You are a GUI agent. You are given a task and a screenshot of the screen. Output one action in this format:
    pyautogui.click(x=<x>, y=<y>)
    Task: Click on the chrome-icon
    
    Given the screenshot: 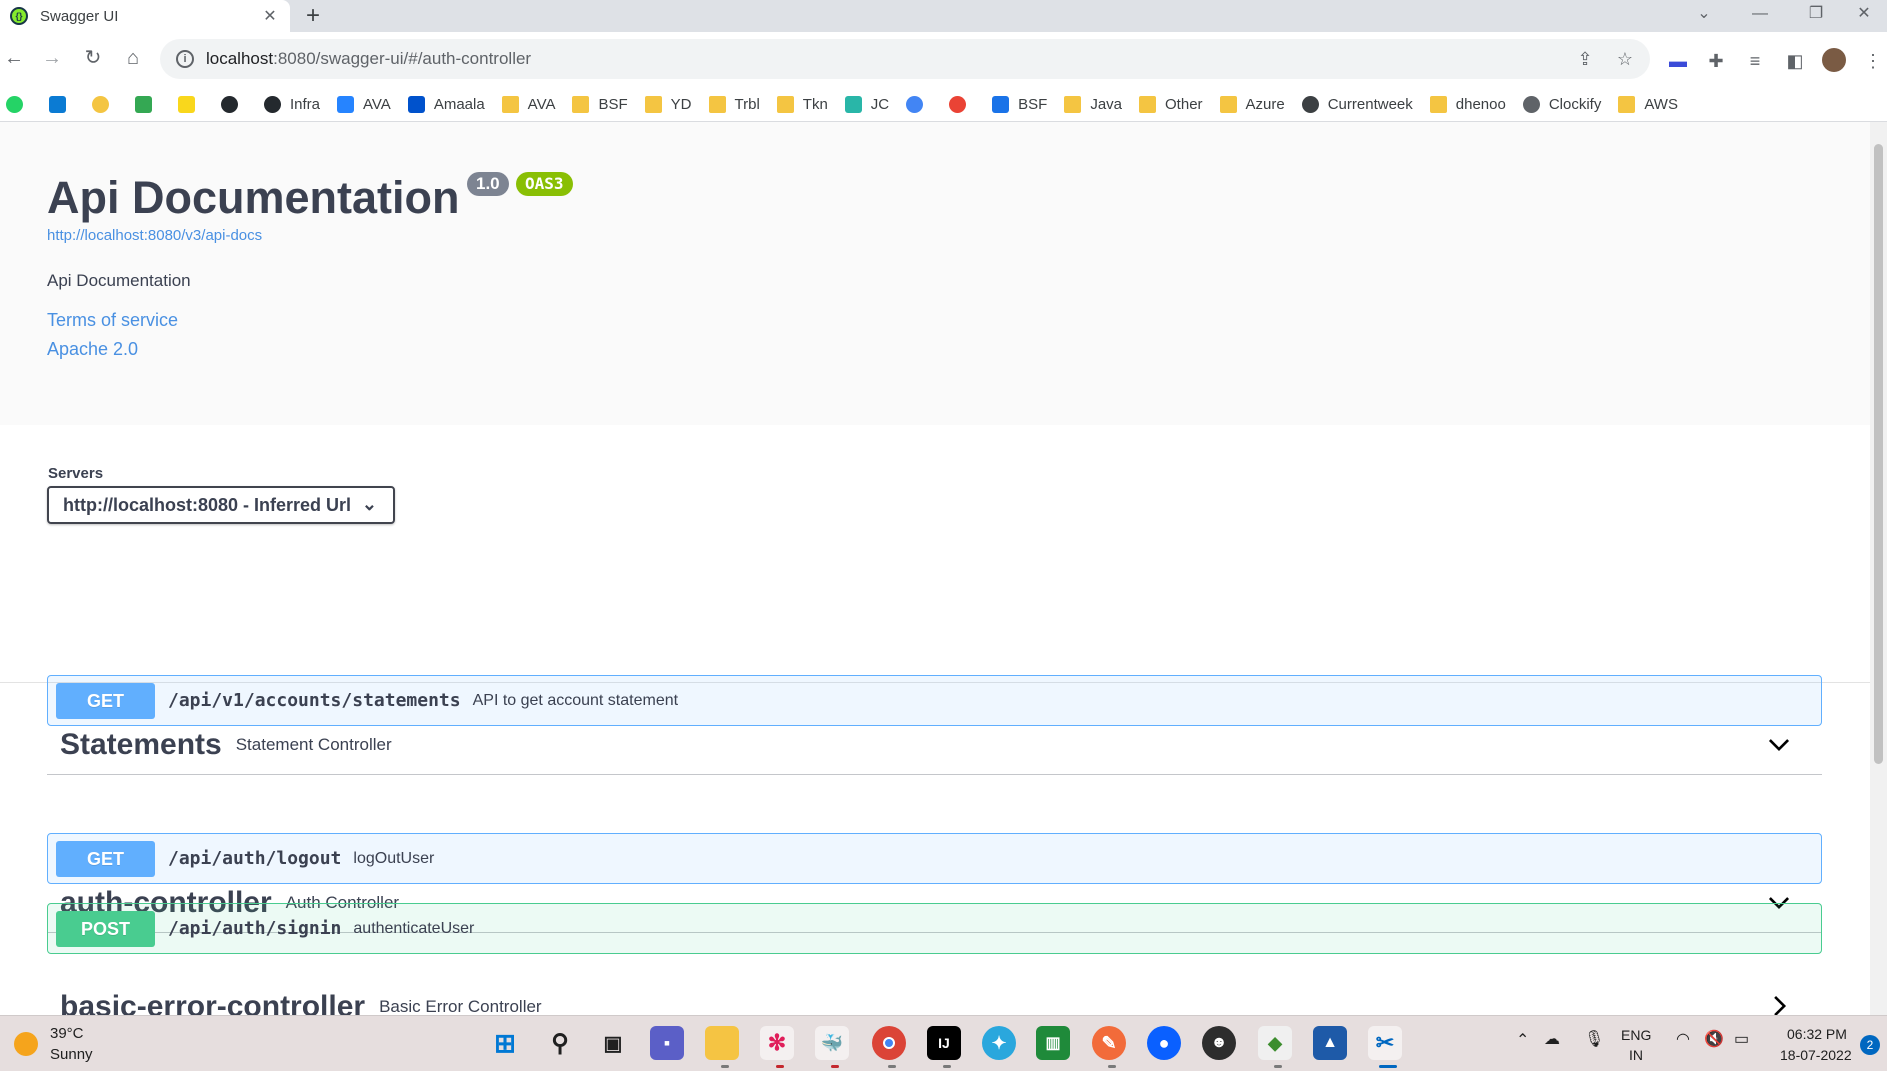 What is the action you would take?
    pyautogui.click(x=889, y=1043)
    